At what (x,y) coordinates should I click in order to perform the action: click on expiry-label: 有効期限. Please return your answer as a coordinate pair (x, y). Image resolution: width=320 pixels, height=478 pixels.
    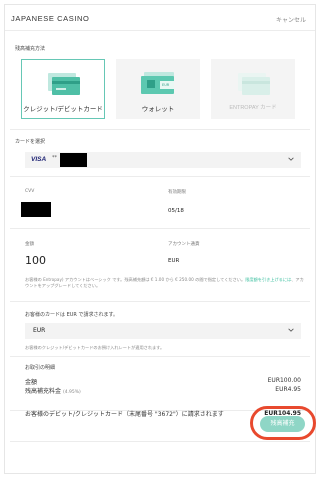
    Looking at the image, I should click on (177, 192).